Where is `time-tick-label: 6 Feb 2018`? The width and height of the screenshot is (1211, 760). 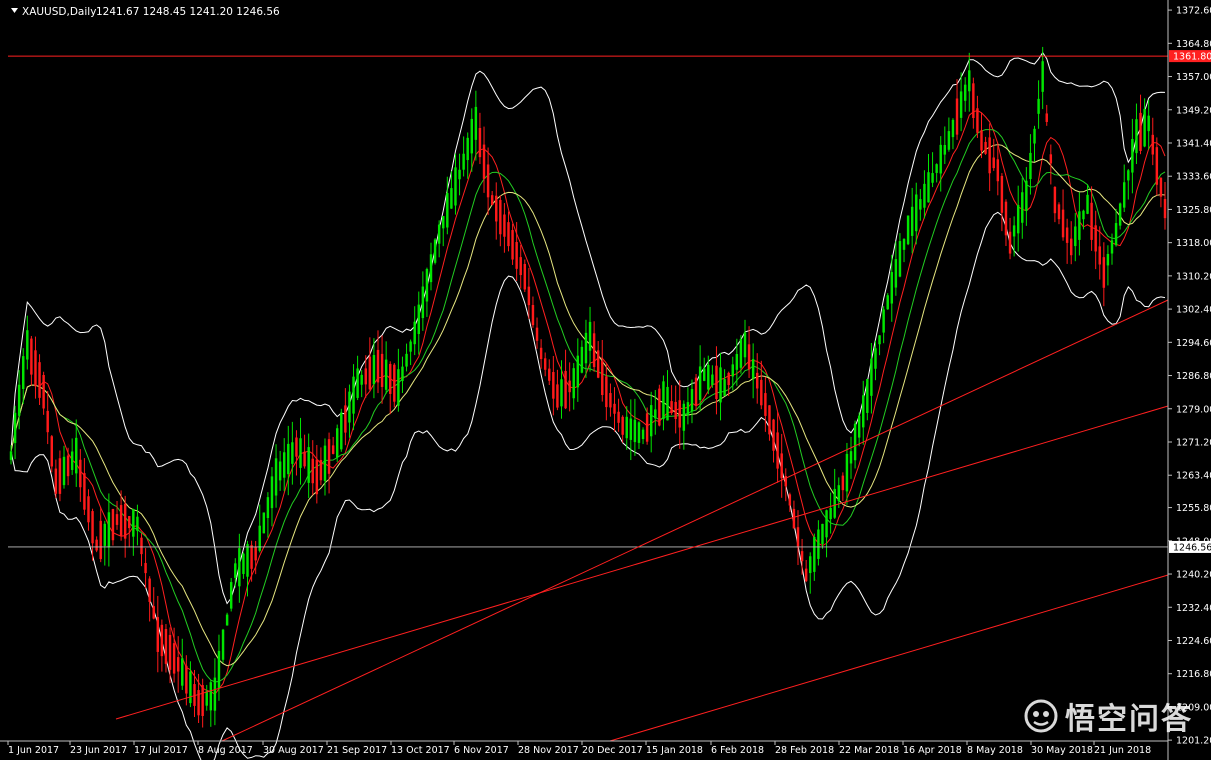
time-tick-label: 6 Feb 2018 is located at coordinates (737, 750).